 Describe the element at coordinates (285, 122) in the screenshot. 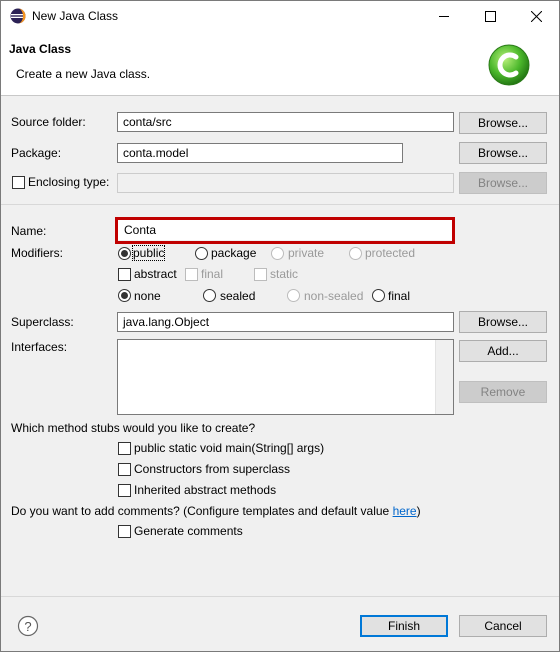

I see `source-folder-field: conta/src` at that location.